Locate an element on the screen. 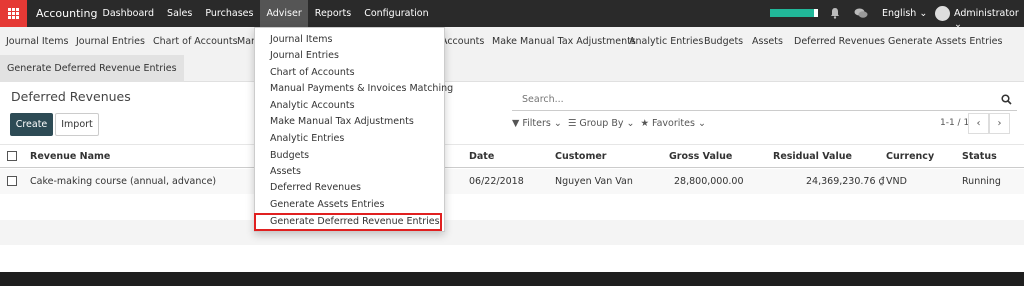 This screenshot has height=286, width=1024. bell-icon is located at coordinates (835, 13).